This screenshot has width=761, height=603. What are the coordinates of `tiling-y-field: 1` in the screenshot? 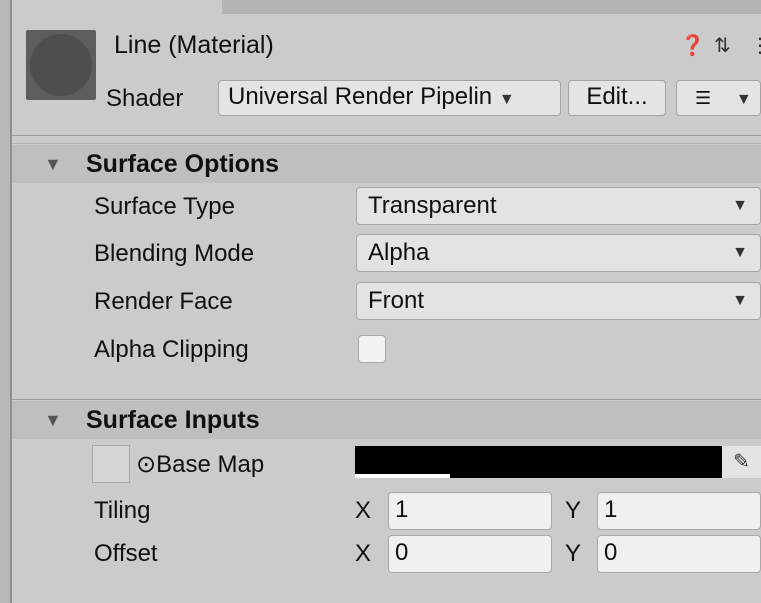 It's located at (679, 511).